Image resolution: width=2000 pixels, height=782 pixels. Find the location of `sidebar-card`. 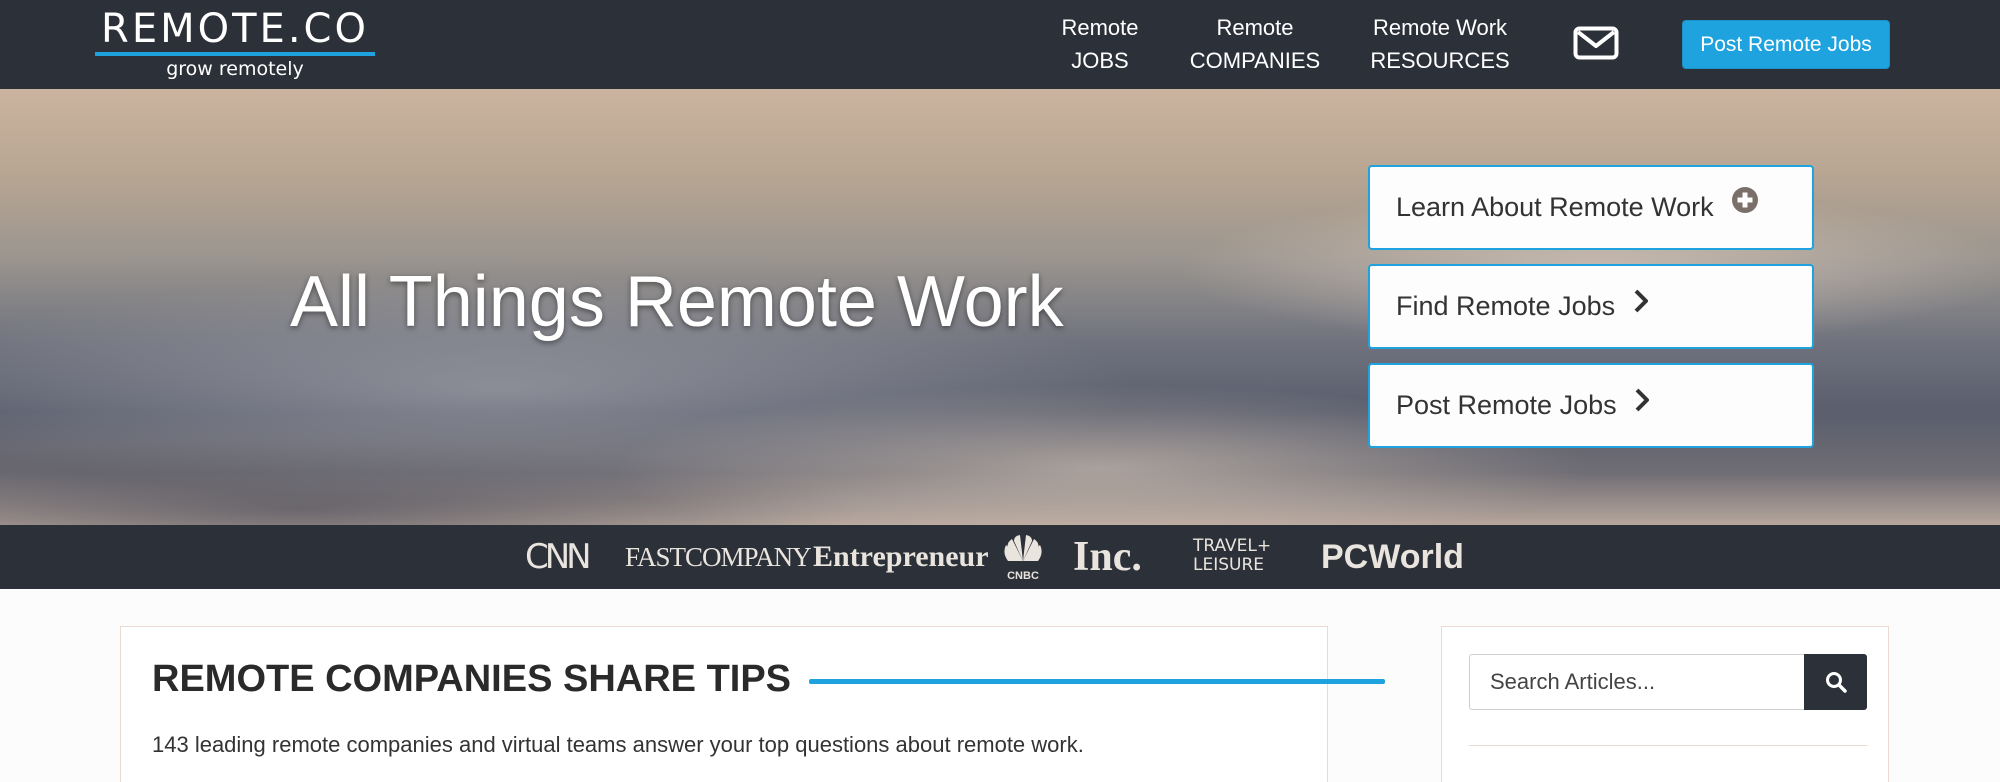

sidebar-card is located at coordinates (1665, 704).